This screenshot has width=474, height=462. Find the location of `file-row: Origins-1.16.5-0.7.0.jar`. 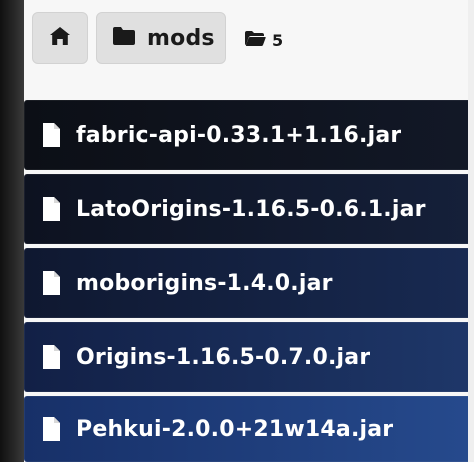

file-row: Origins-1.16.5-0.7.0.jar is located at coordinates (249, 357).